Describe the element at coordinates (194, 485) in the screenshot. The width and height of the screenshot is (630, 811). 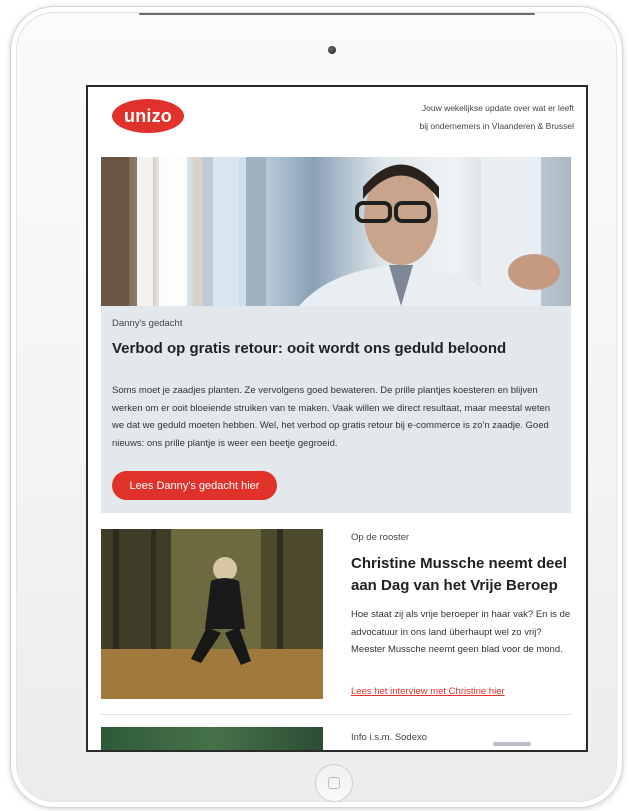
I see `read-danny-button: Lees Danny's gedacht hier` at that location.